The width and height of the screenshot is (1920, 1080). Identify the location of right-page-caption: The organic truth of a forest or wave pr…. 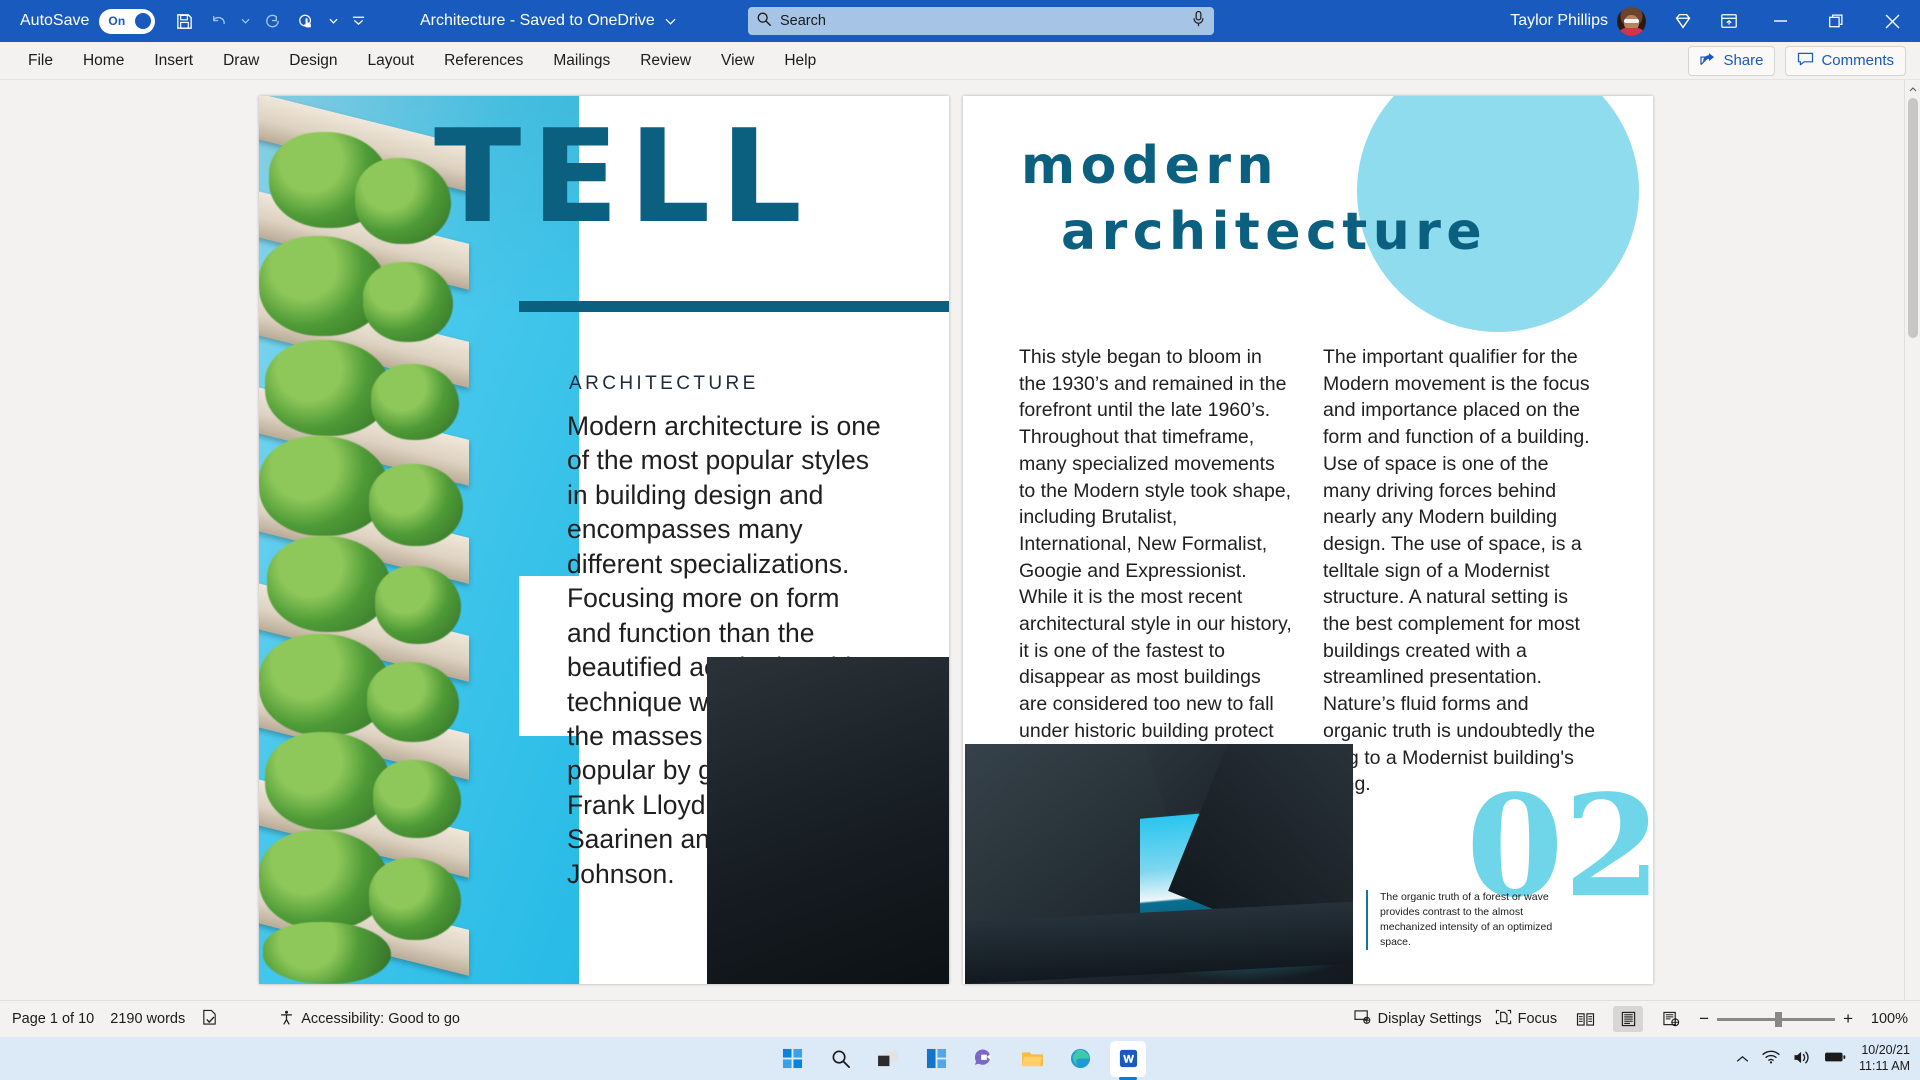
(1468, 920).